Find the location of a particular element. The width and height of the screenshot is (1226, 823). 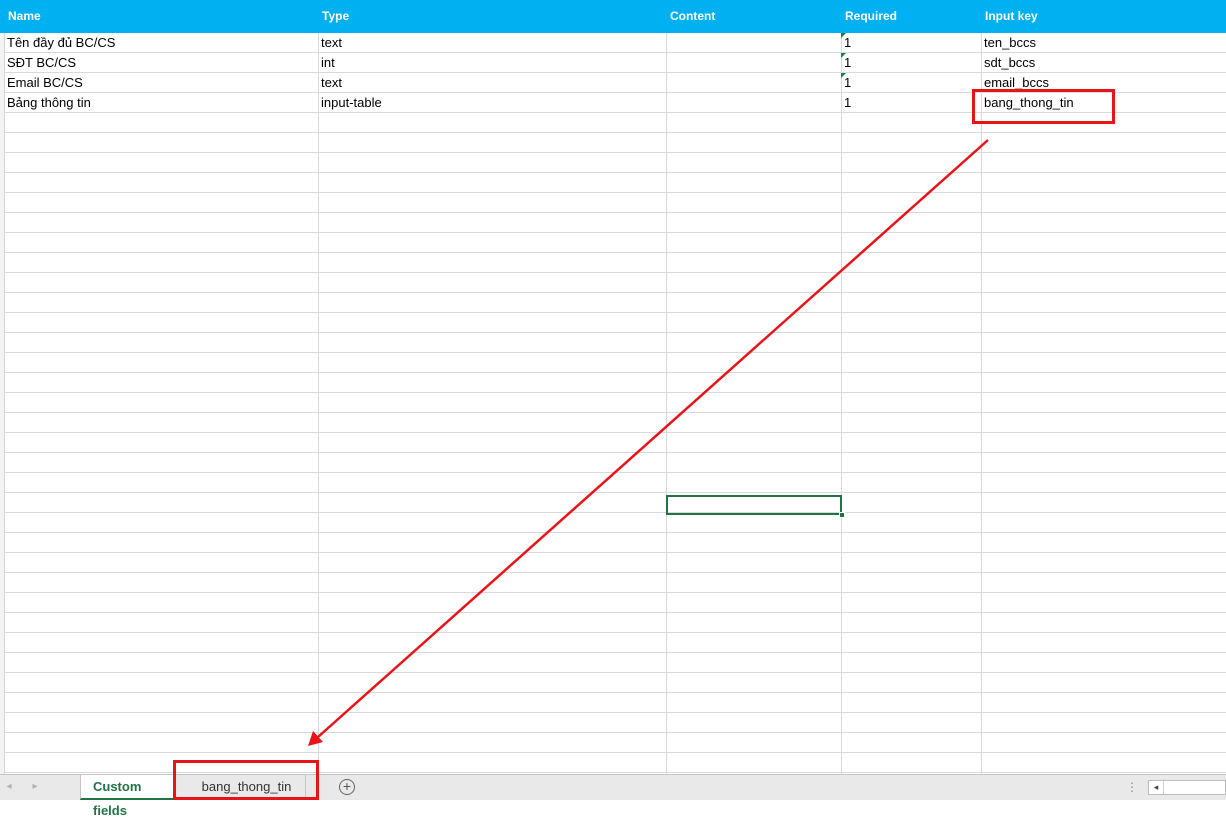

table-row: Tên đầy đủ BC/CS text 1 ten_bccs is located at coordinates (613, 43).